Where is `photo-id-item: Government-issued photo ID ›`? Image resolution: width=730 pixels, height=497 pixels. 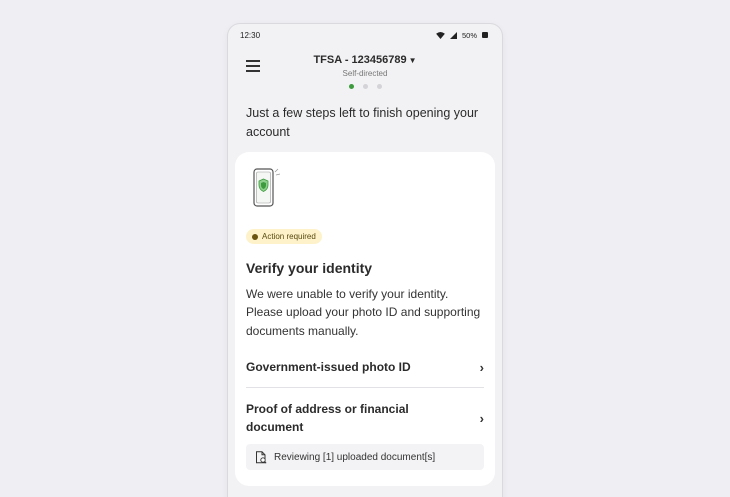
photo-id-item: Government-issued photo ID › is located at coordinates (365, 367).